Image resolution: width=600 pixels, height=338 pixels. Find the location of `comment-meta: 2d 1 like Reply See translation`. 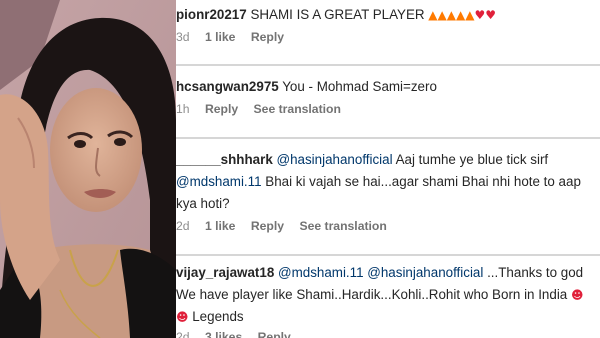

comment-meta: 2d 1 like Reply See translation is located at coordinates (384, 228).